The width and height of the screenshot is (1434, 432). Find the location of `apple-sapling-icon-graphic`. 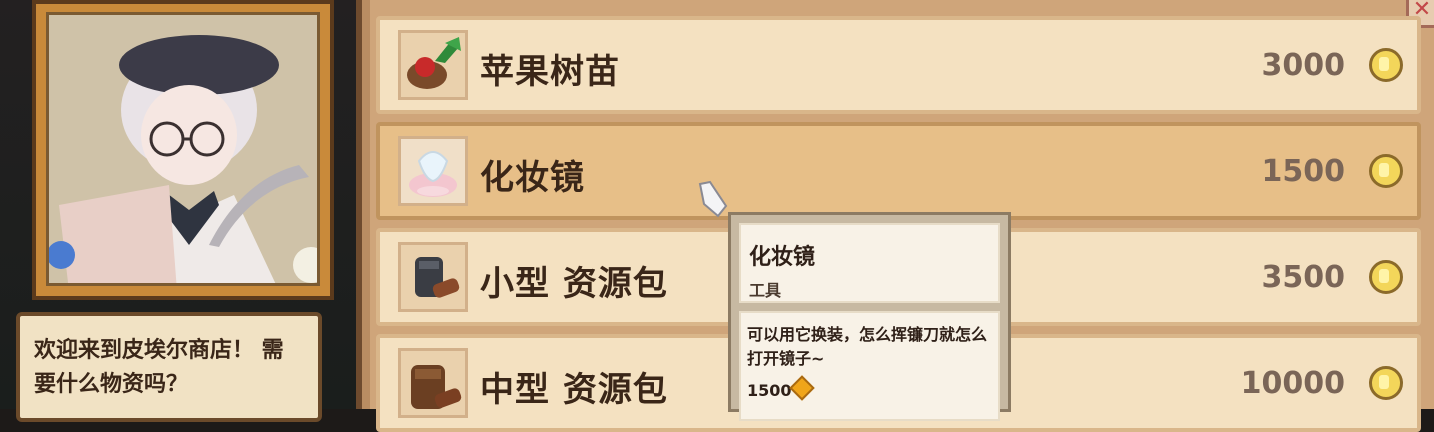

apple-sapling-icon-graphic is located at coordinates (434, 63).